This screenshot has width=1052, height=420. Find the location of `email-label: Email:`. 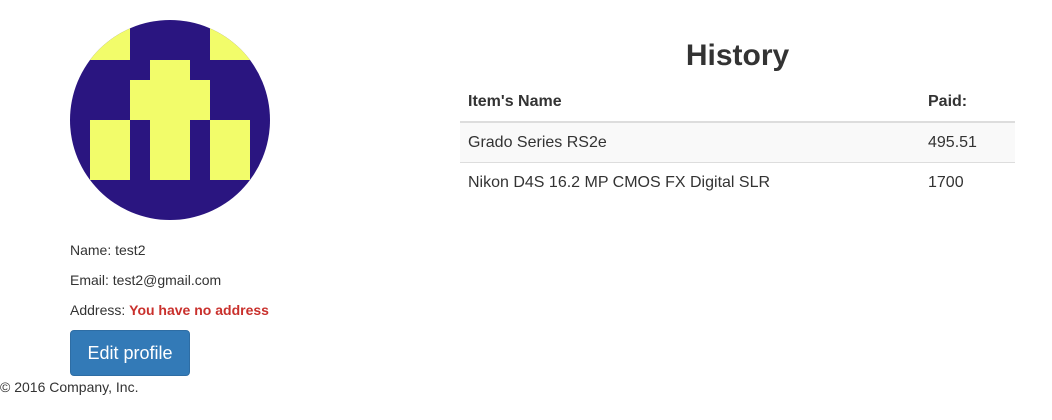

email-label: Email: is located at coordinates (89, 280).